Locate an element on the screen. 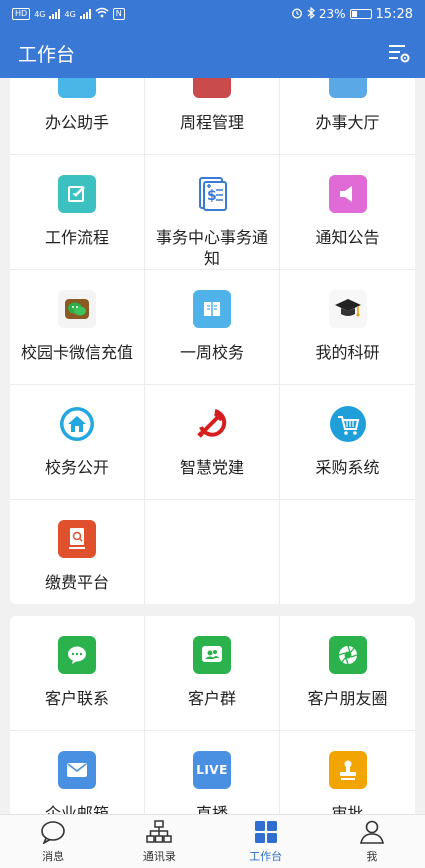 Image resolution: width=425 pixels, height=868 pixels. app-office-assistant: 办公助手 is located at coordinates (77, 116).